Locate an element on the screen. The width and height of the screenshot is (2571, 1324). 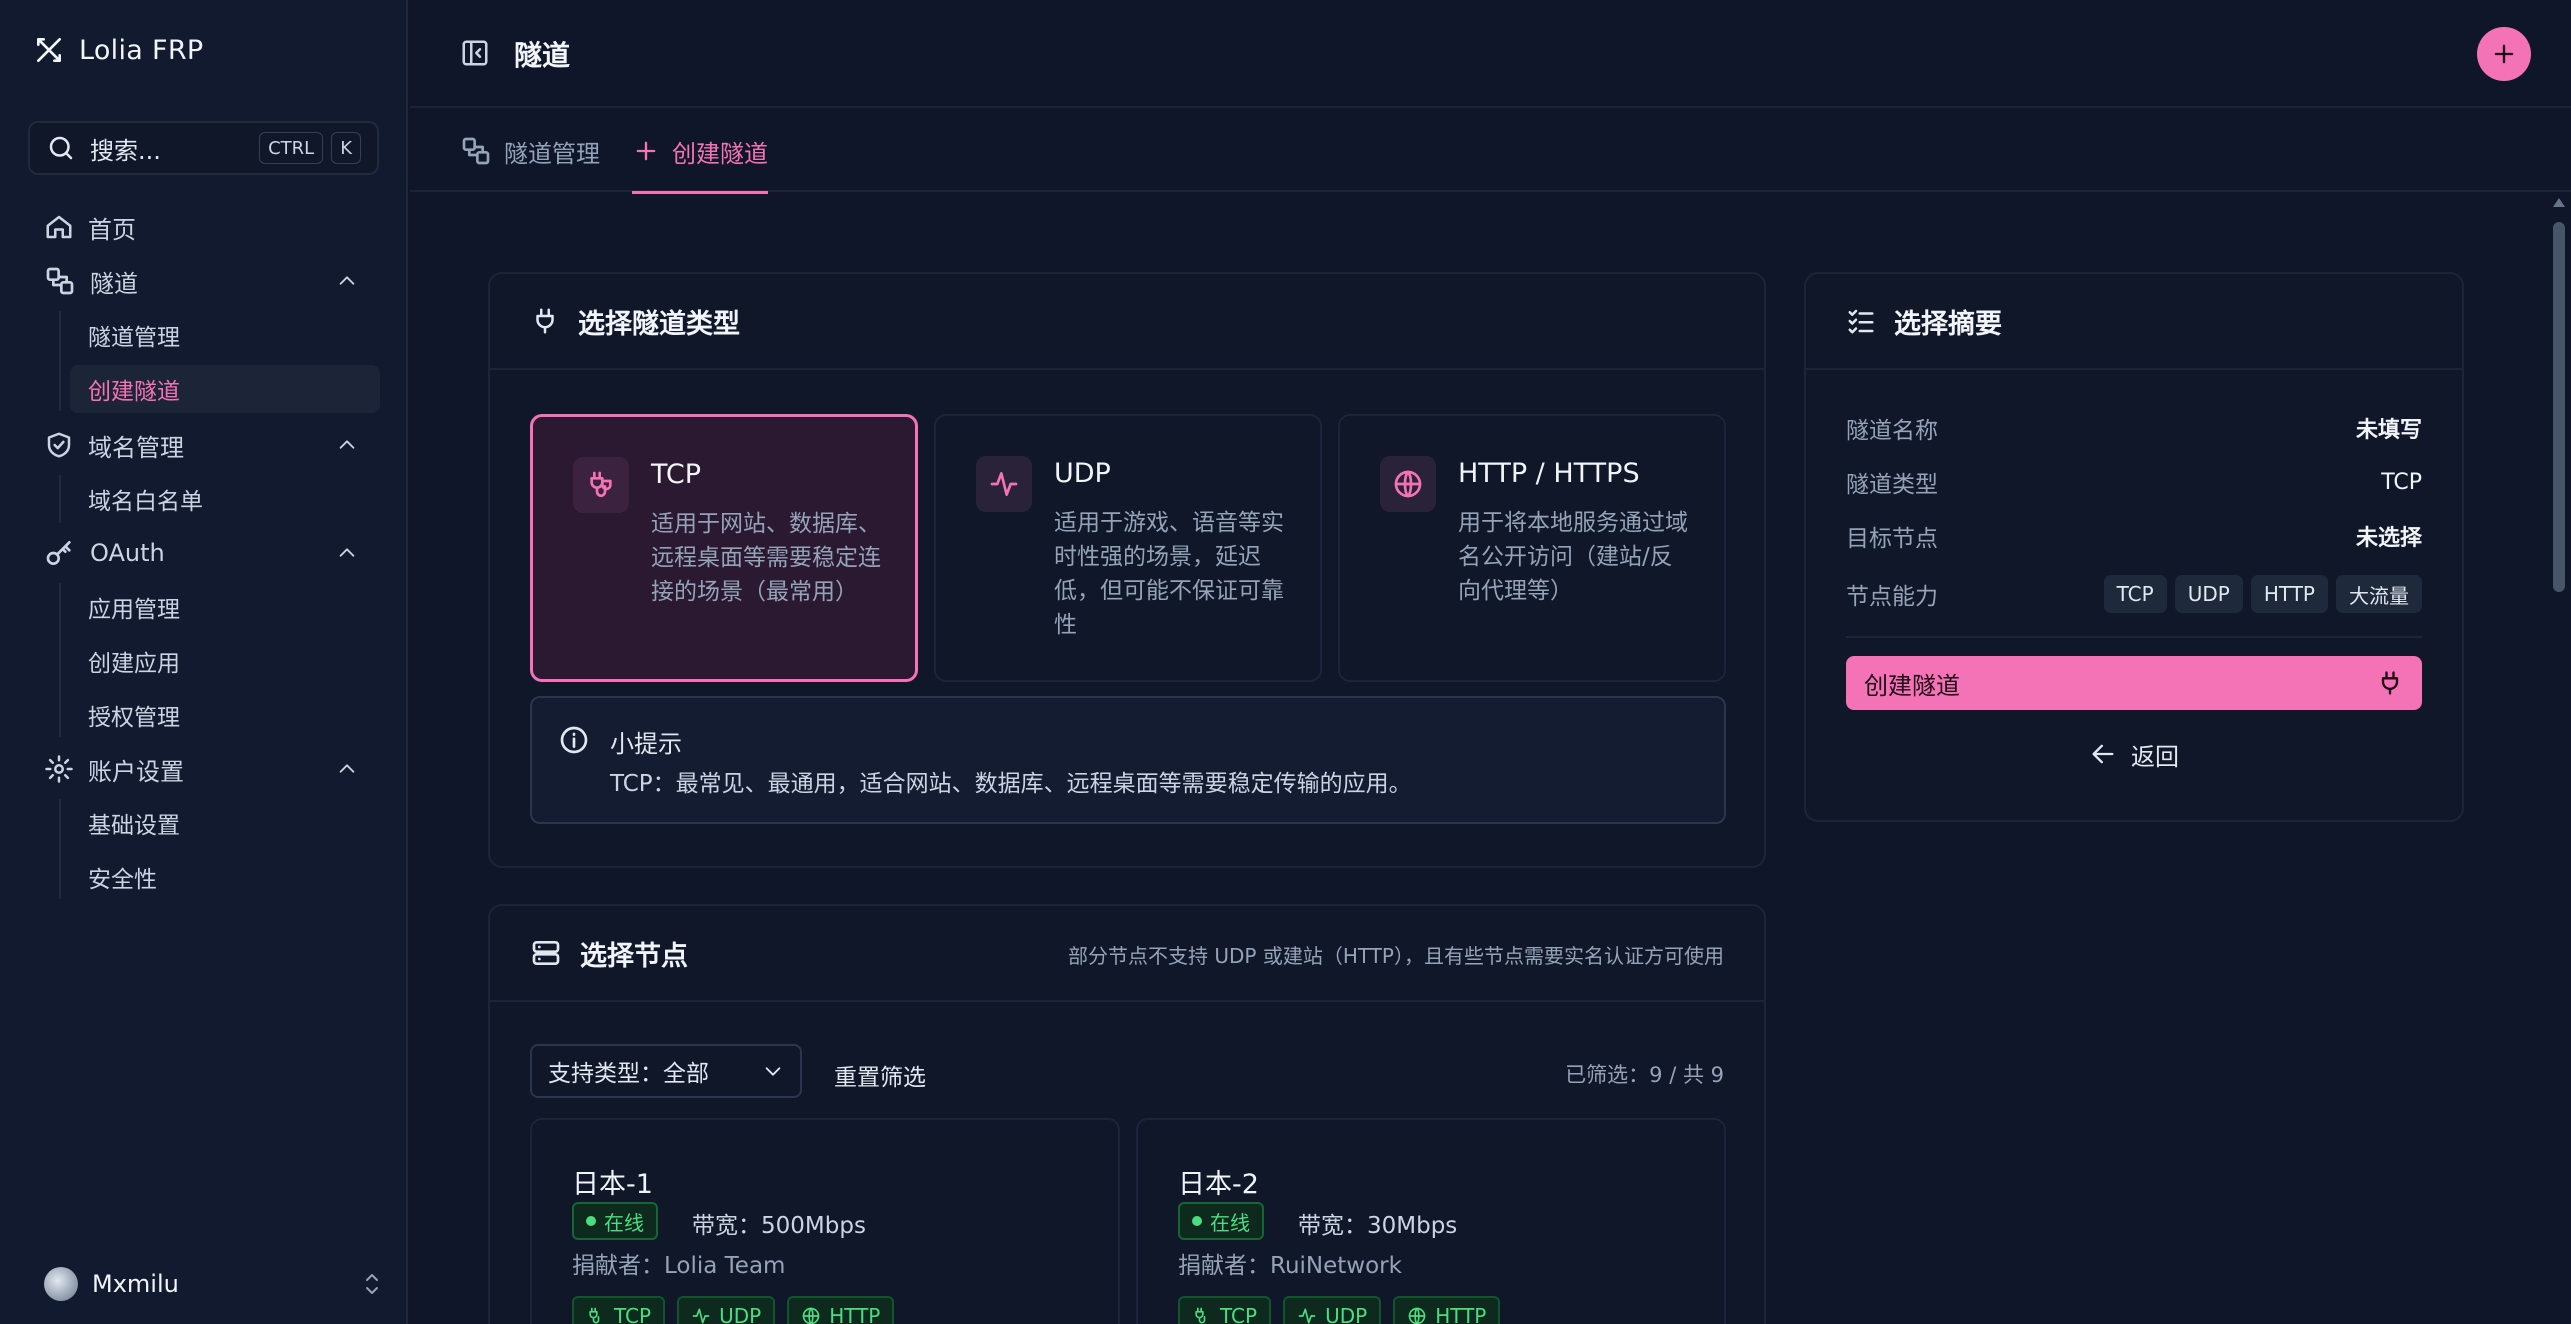
summary-value: TCP is located at coordinates (2401, 482).